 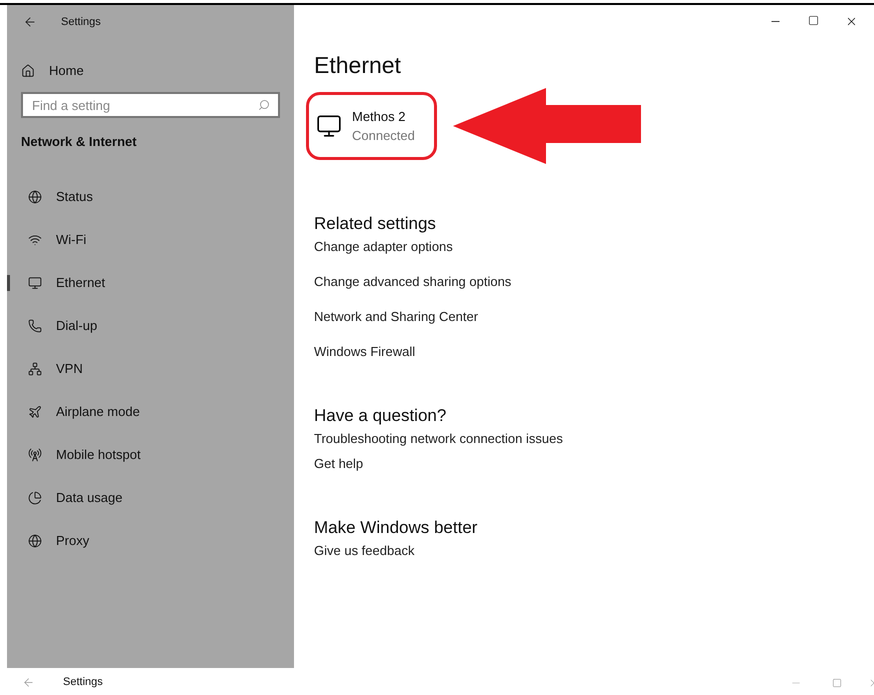 I want to click on home-link: Home, so click(x=150, y=71).